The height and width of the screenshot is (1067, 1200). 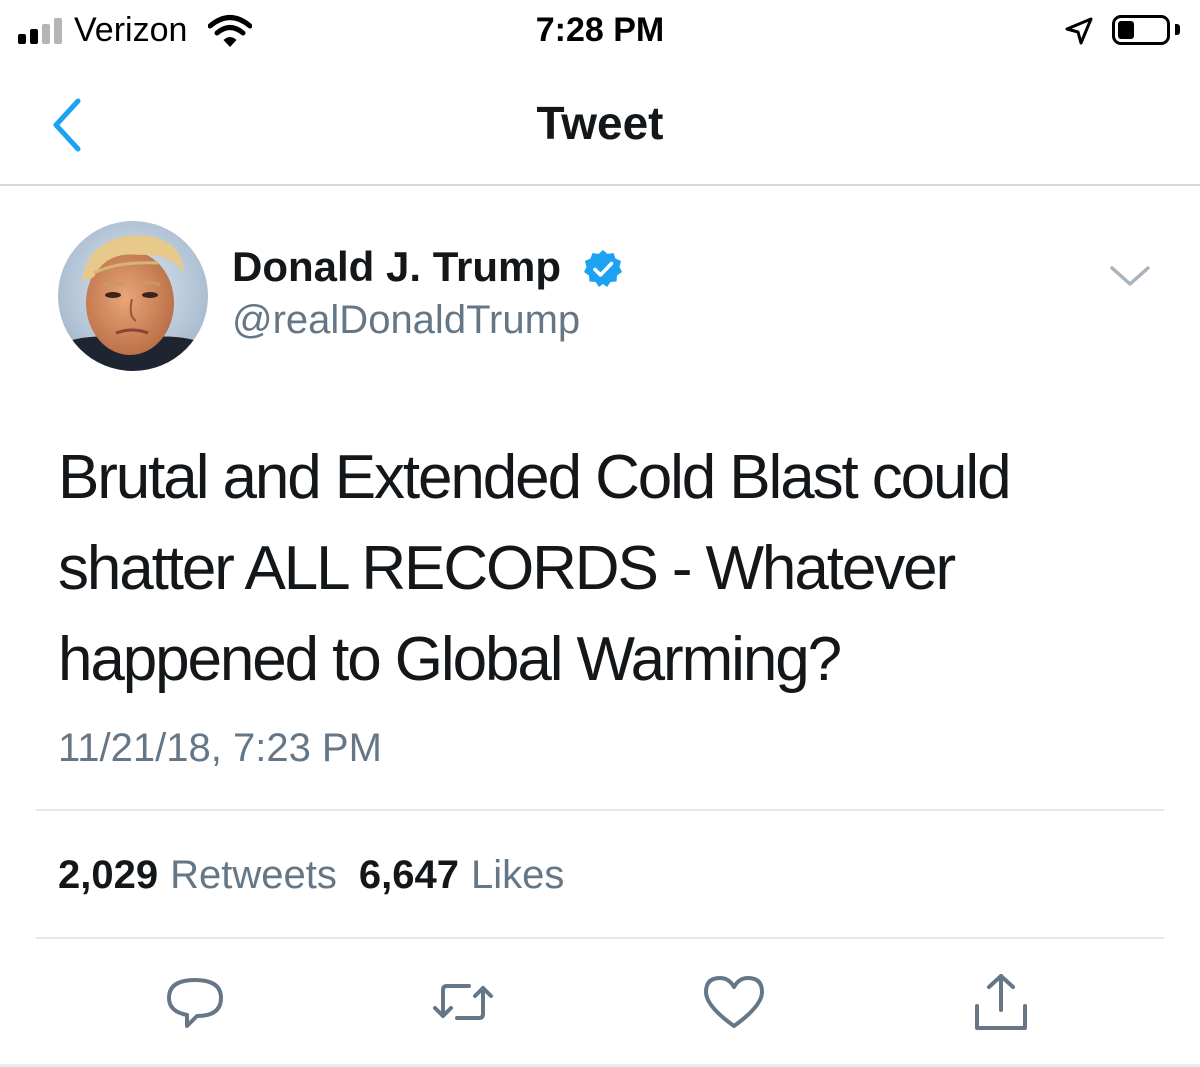 I want to click on engagement-stats: 2,029 Retweets 6,647 Likes, so click(x=322, y=875).